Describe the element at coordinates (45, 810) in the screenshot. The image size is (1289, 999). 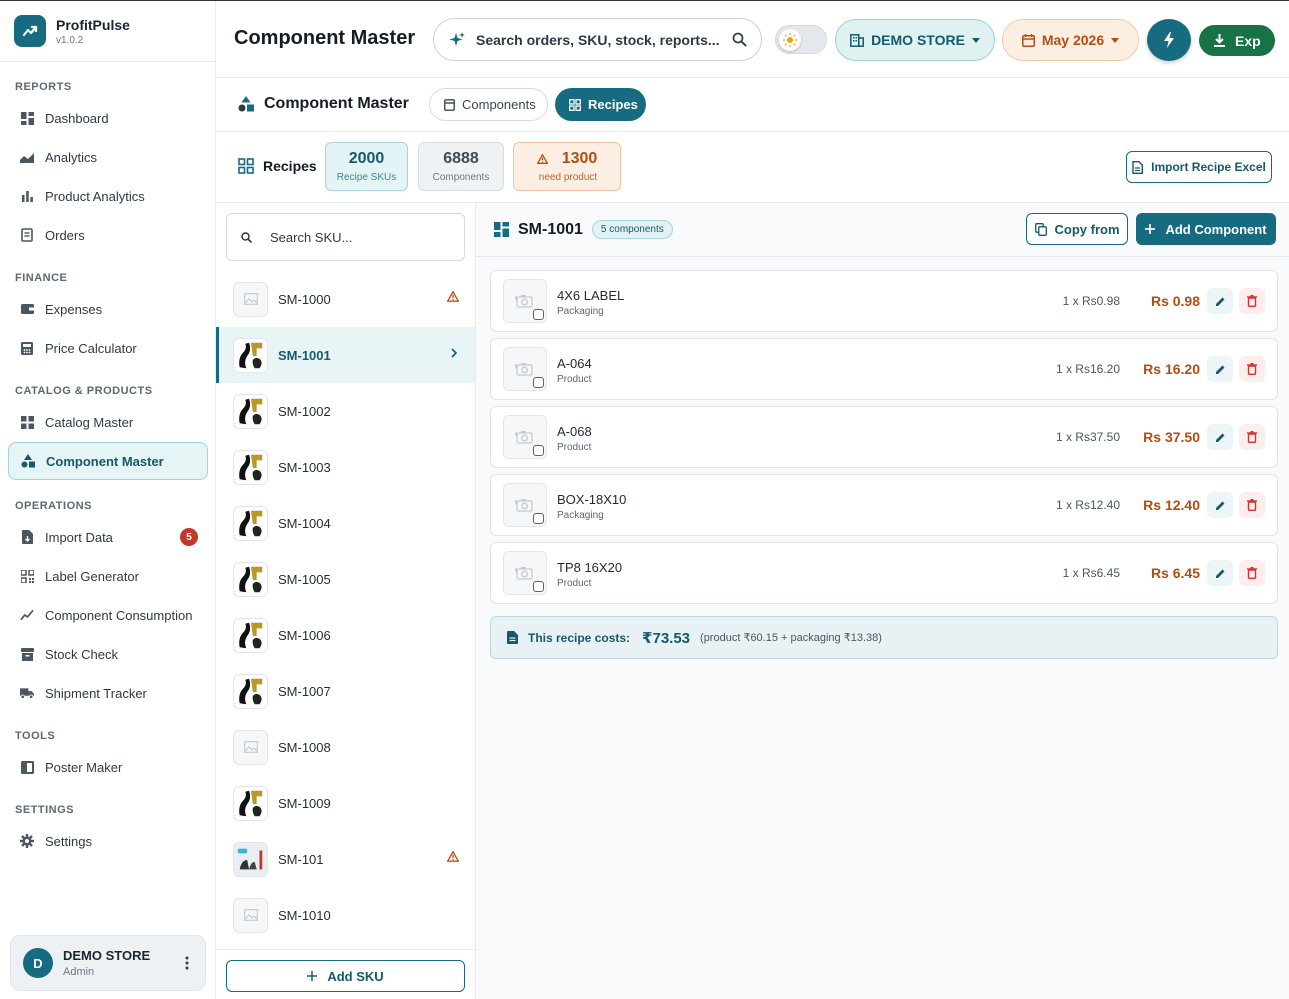
I see `section-settings: SETTINGS` at that location.